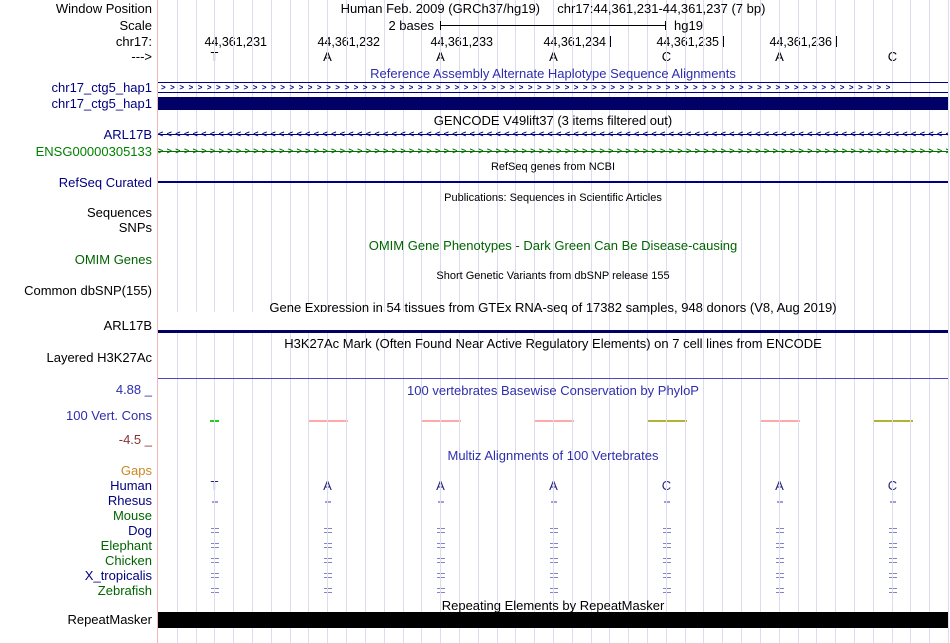 Image resolution: width=950 pixels, height=643 pixels. What do you see at coordinates (348, 42) in the screenshot?
I see `coordinate-label: 44,361,232` at bounding box center [348, 42].